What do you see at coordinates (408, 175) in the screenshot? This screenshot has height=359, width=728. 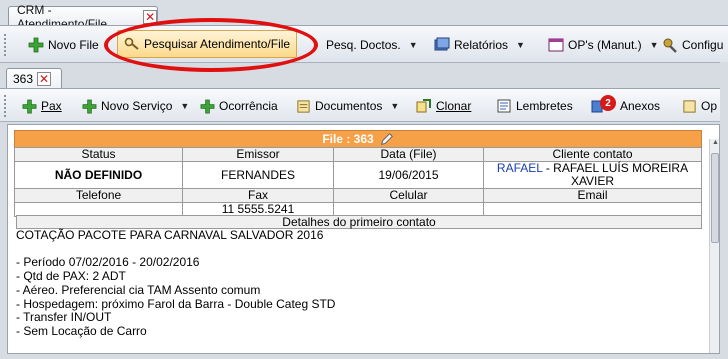 I see `data-value: 19/06/2015` at bounding box center [408, 175].